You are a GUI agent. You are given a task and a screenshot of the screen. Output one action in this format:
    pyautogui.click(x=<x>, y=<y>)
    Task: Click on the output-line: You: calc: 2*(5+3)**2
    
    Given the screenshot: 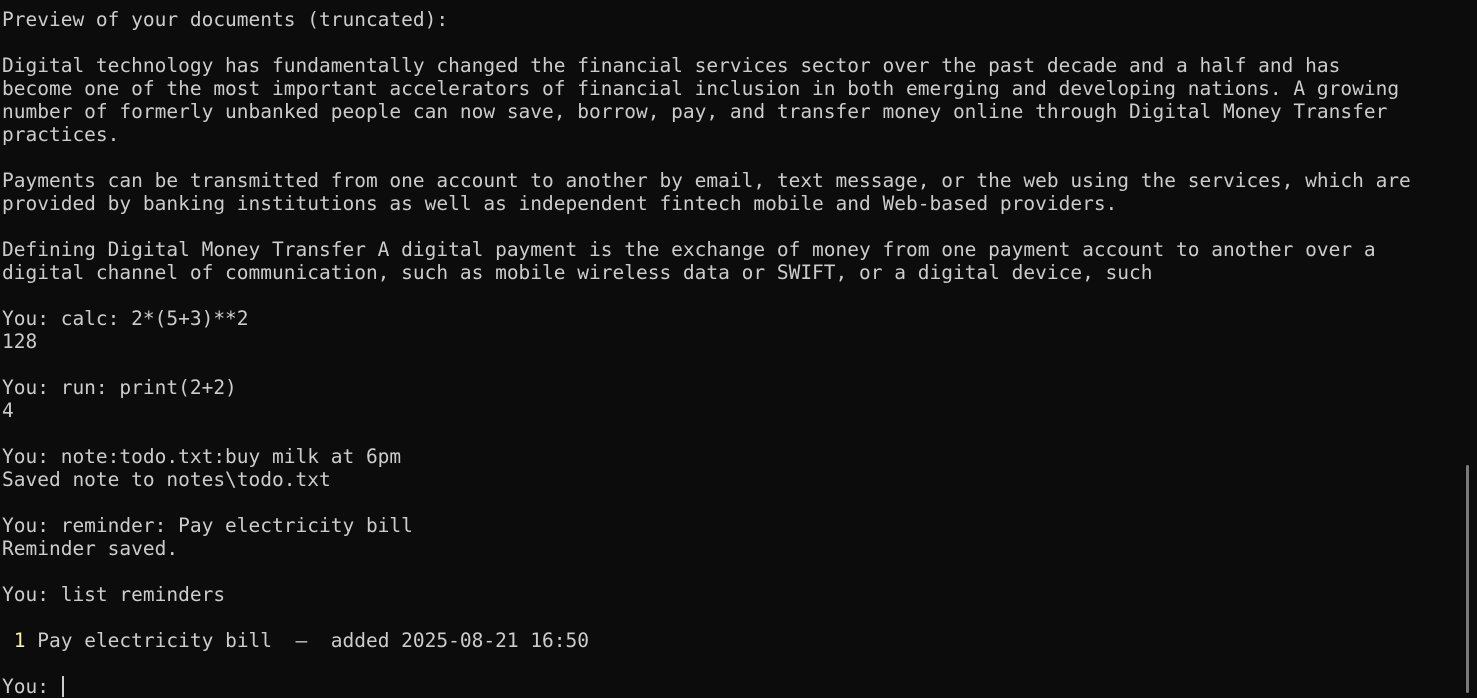 What is the action you would take?
    pyautogui.click(x=125, y=318)
    